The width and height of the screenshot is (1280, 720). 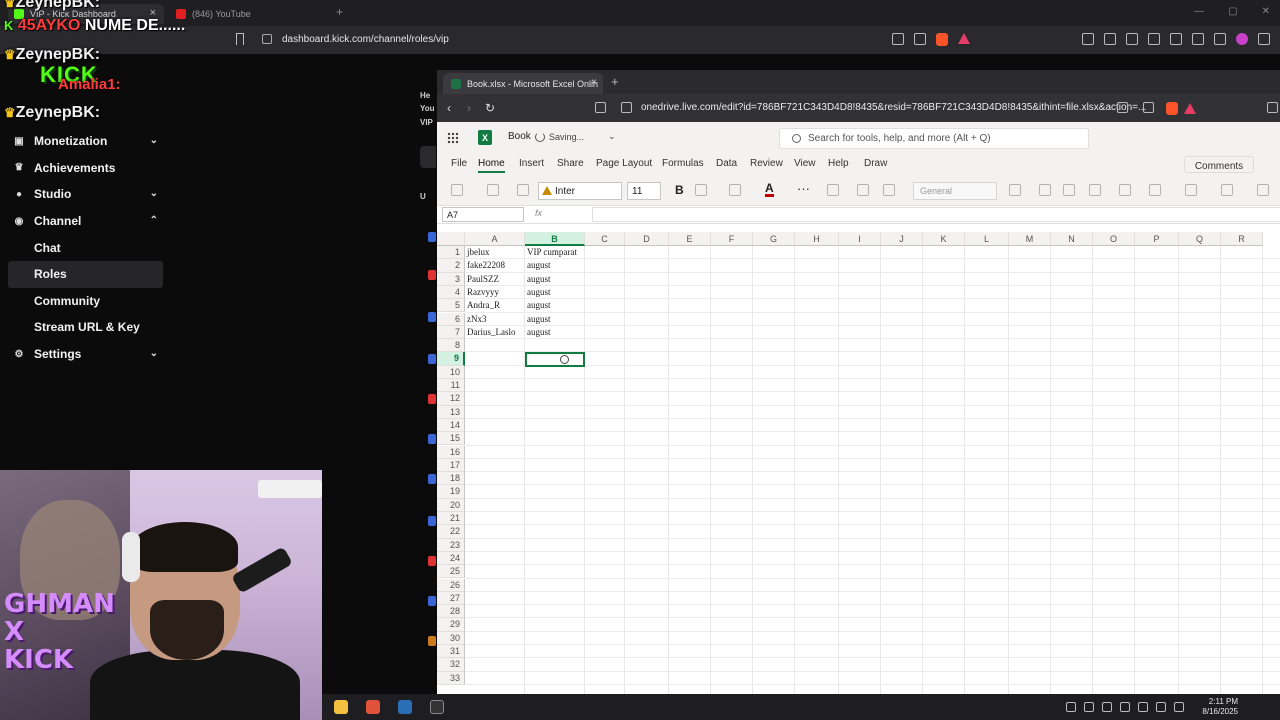 What do you see at coordinates (1030, 239) in the screenshot?
I see `column-header-m: M` at bounding box center [1030, 239].